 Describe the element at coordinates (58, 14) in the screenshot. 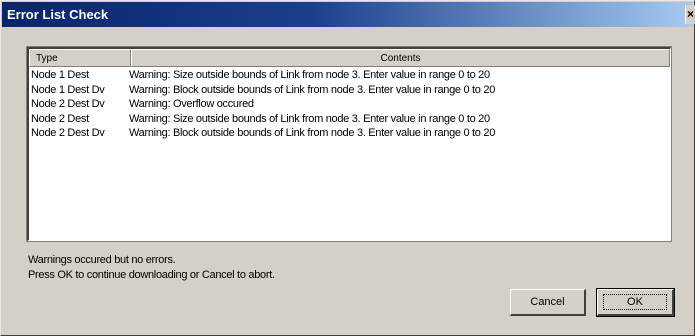

I see `window-title: Error List Check` at that location.